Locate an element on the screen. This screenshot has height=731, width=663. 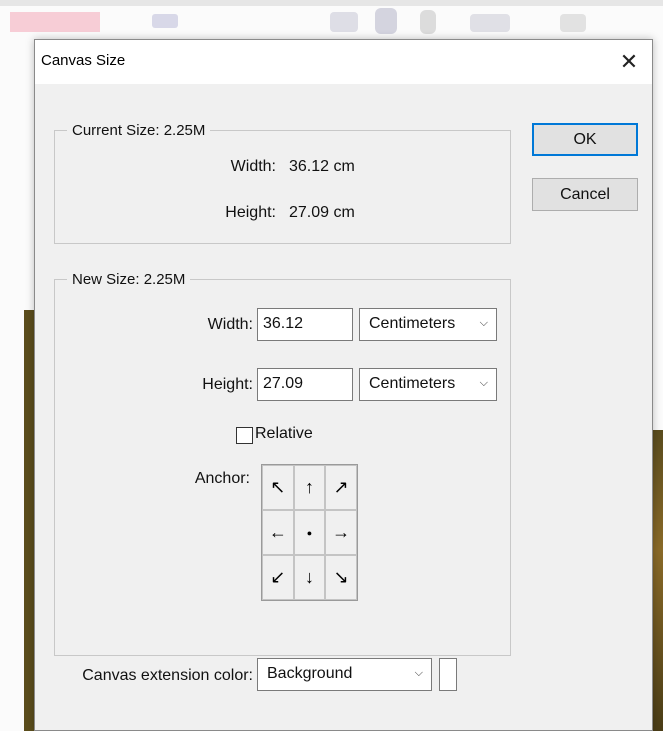
anchor-left: ← is located at coordinates (278, 532).